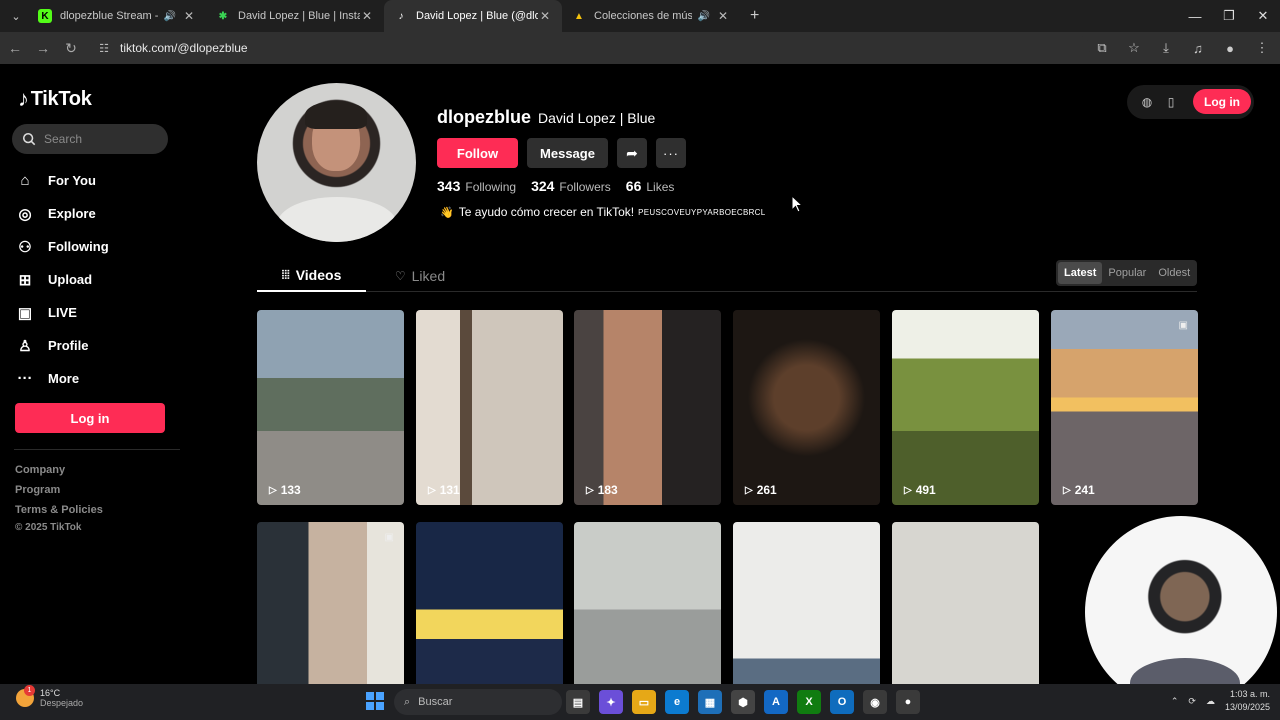 The image size is (1280, 720). I want to click on chrome-icon: ◉, so click(875, 702).